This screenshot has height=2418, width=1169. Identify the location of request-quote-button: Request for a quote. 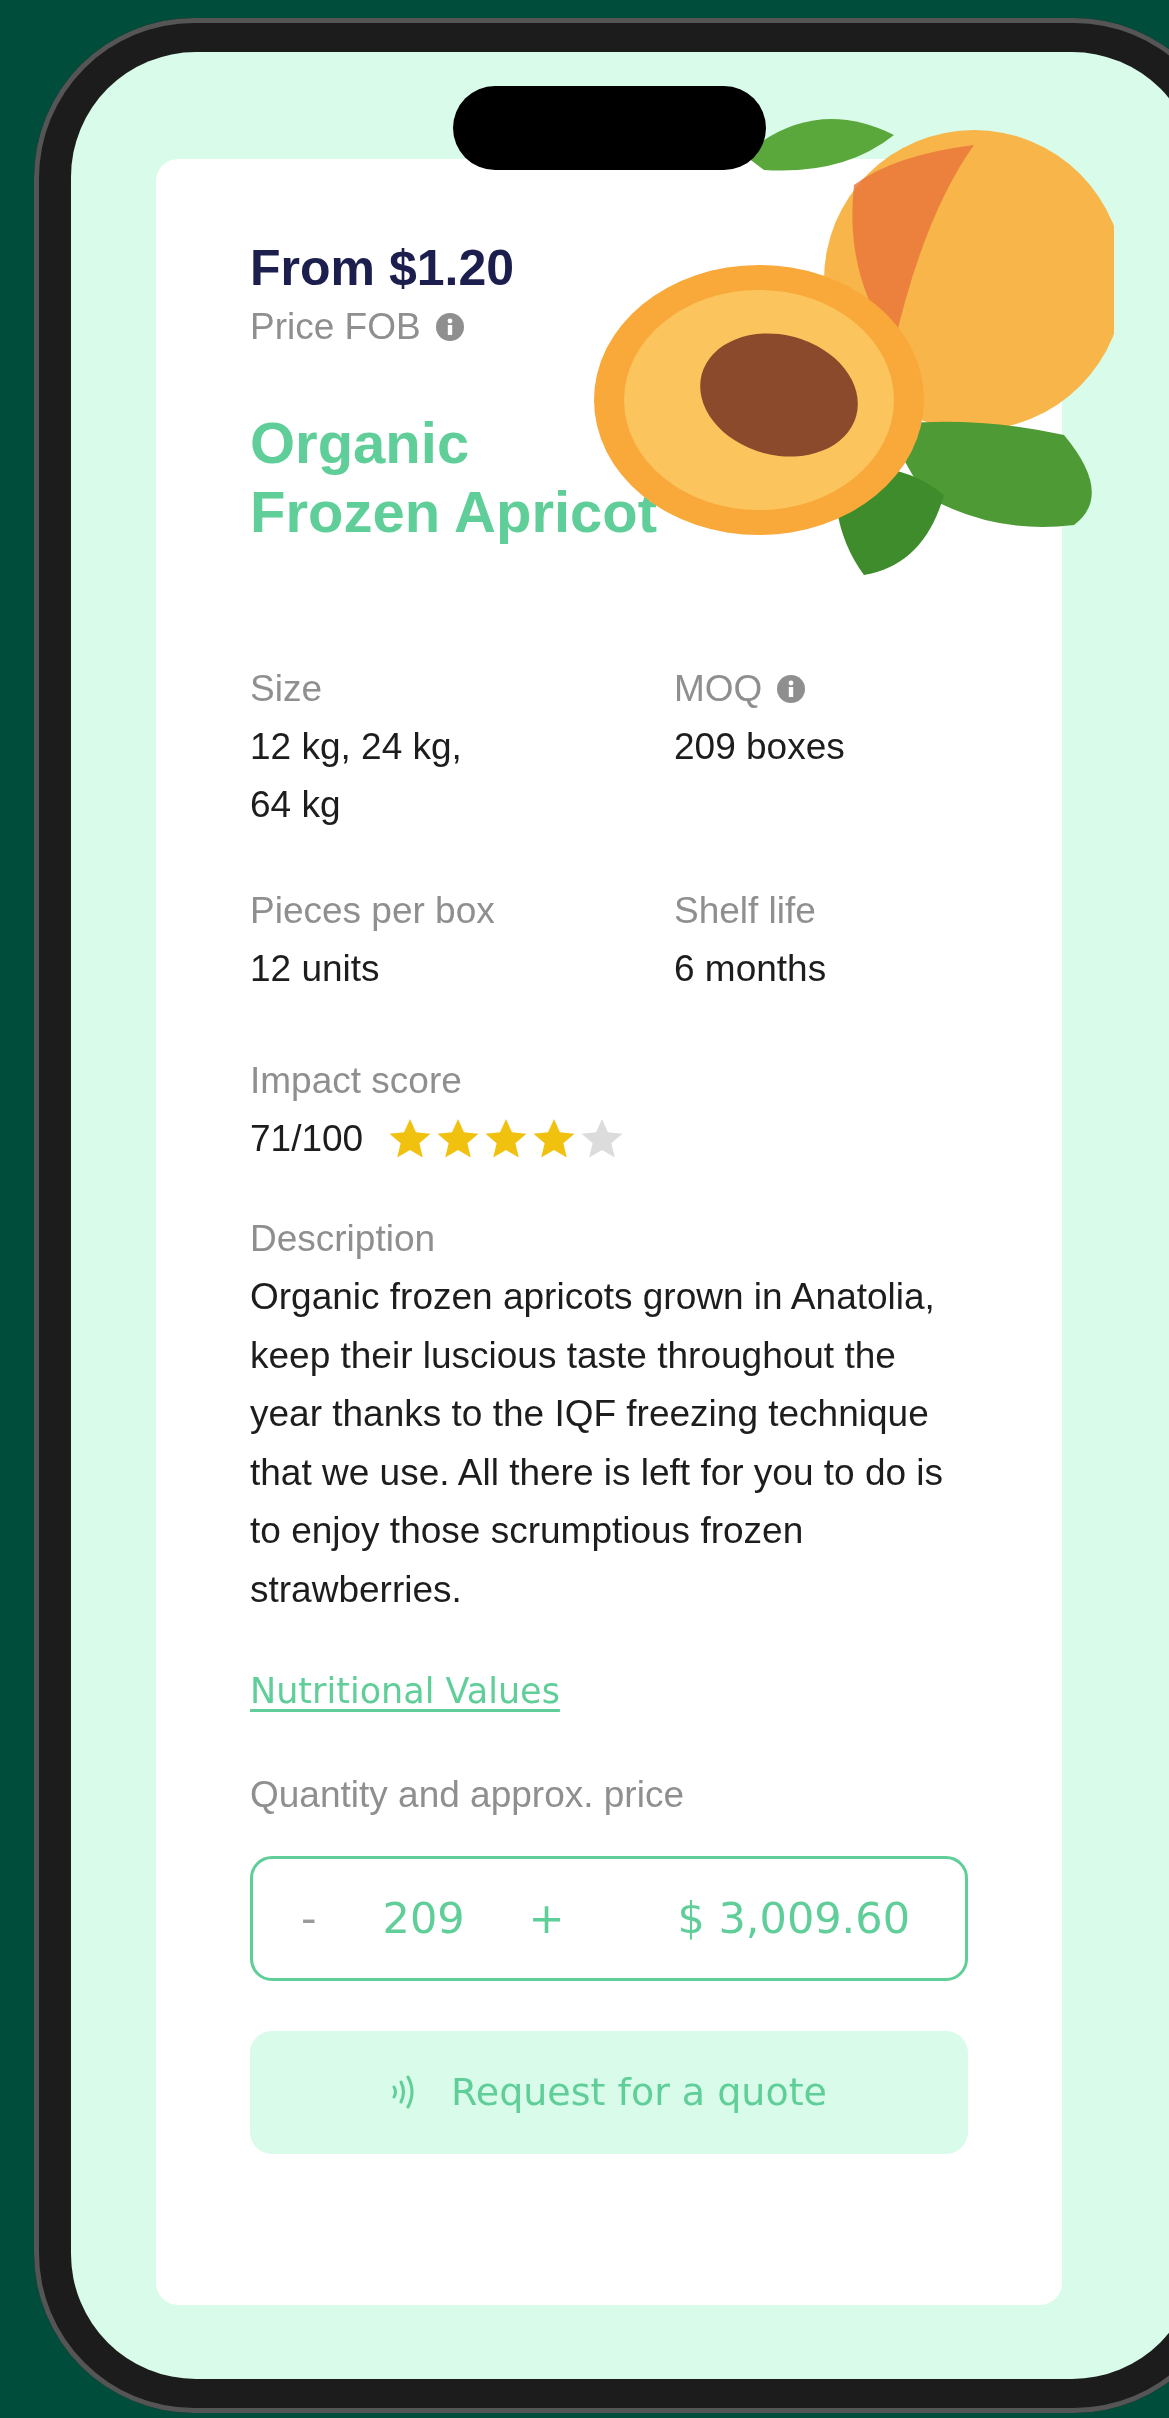
(609, 2092).